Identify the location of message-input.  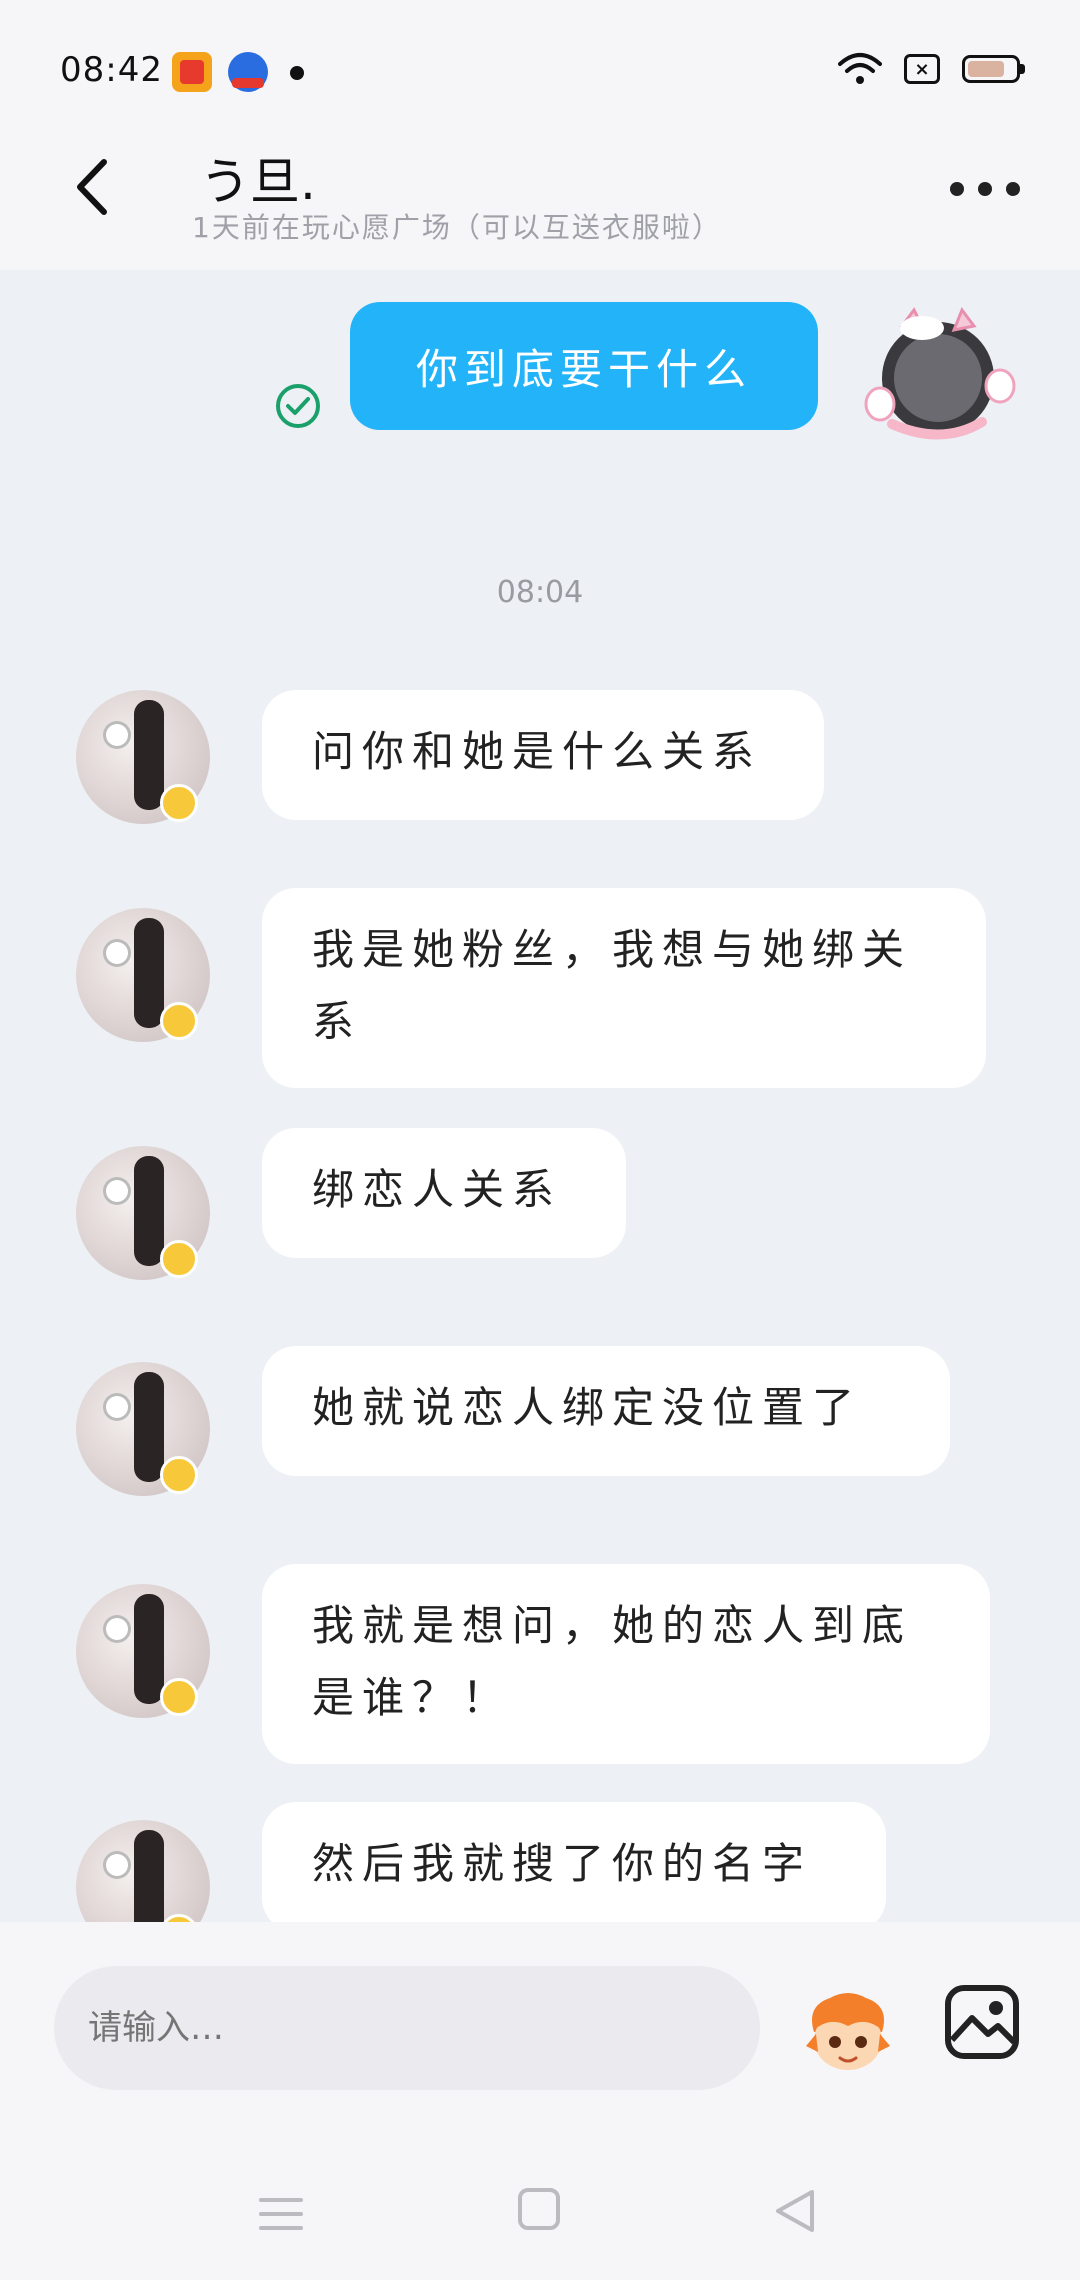
(407, 2028).